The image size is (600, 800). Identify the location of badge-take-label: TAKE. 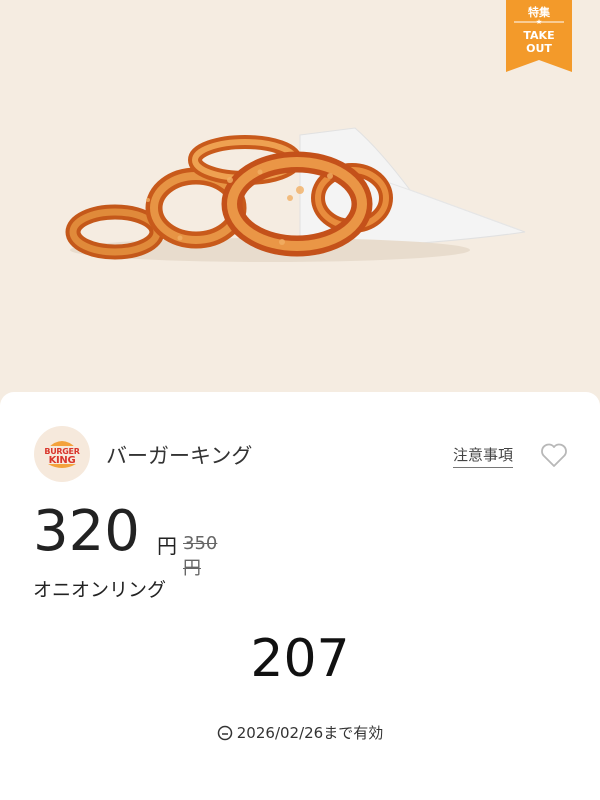
(539, 35).